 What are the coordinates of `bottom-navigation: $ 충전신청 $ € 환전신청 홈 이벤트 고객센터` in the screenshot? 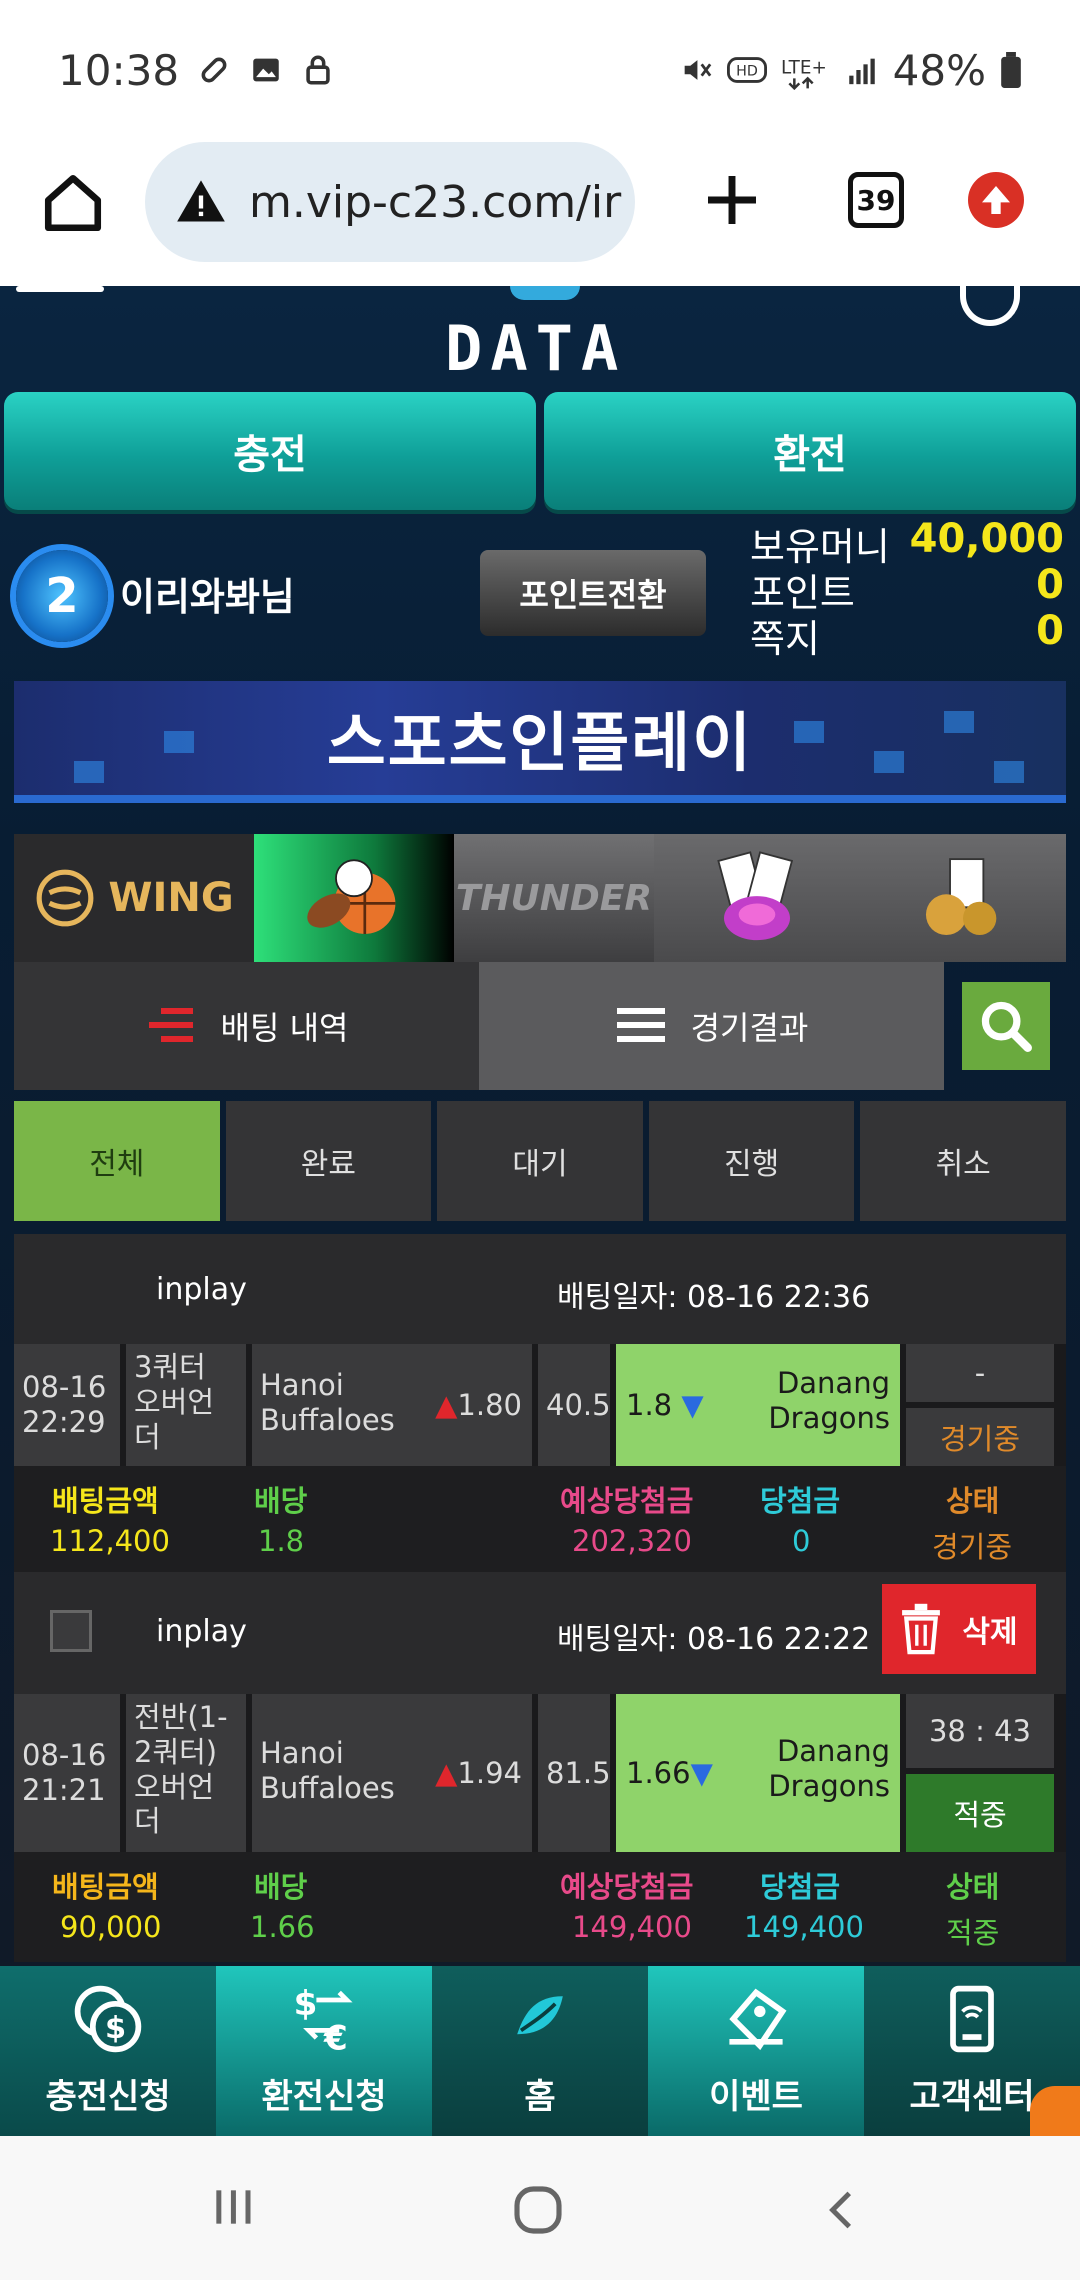 It's located at (540, 2051).